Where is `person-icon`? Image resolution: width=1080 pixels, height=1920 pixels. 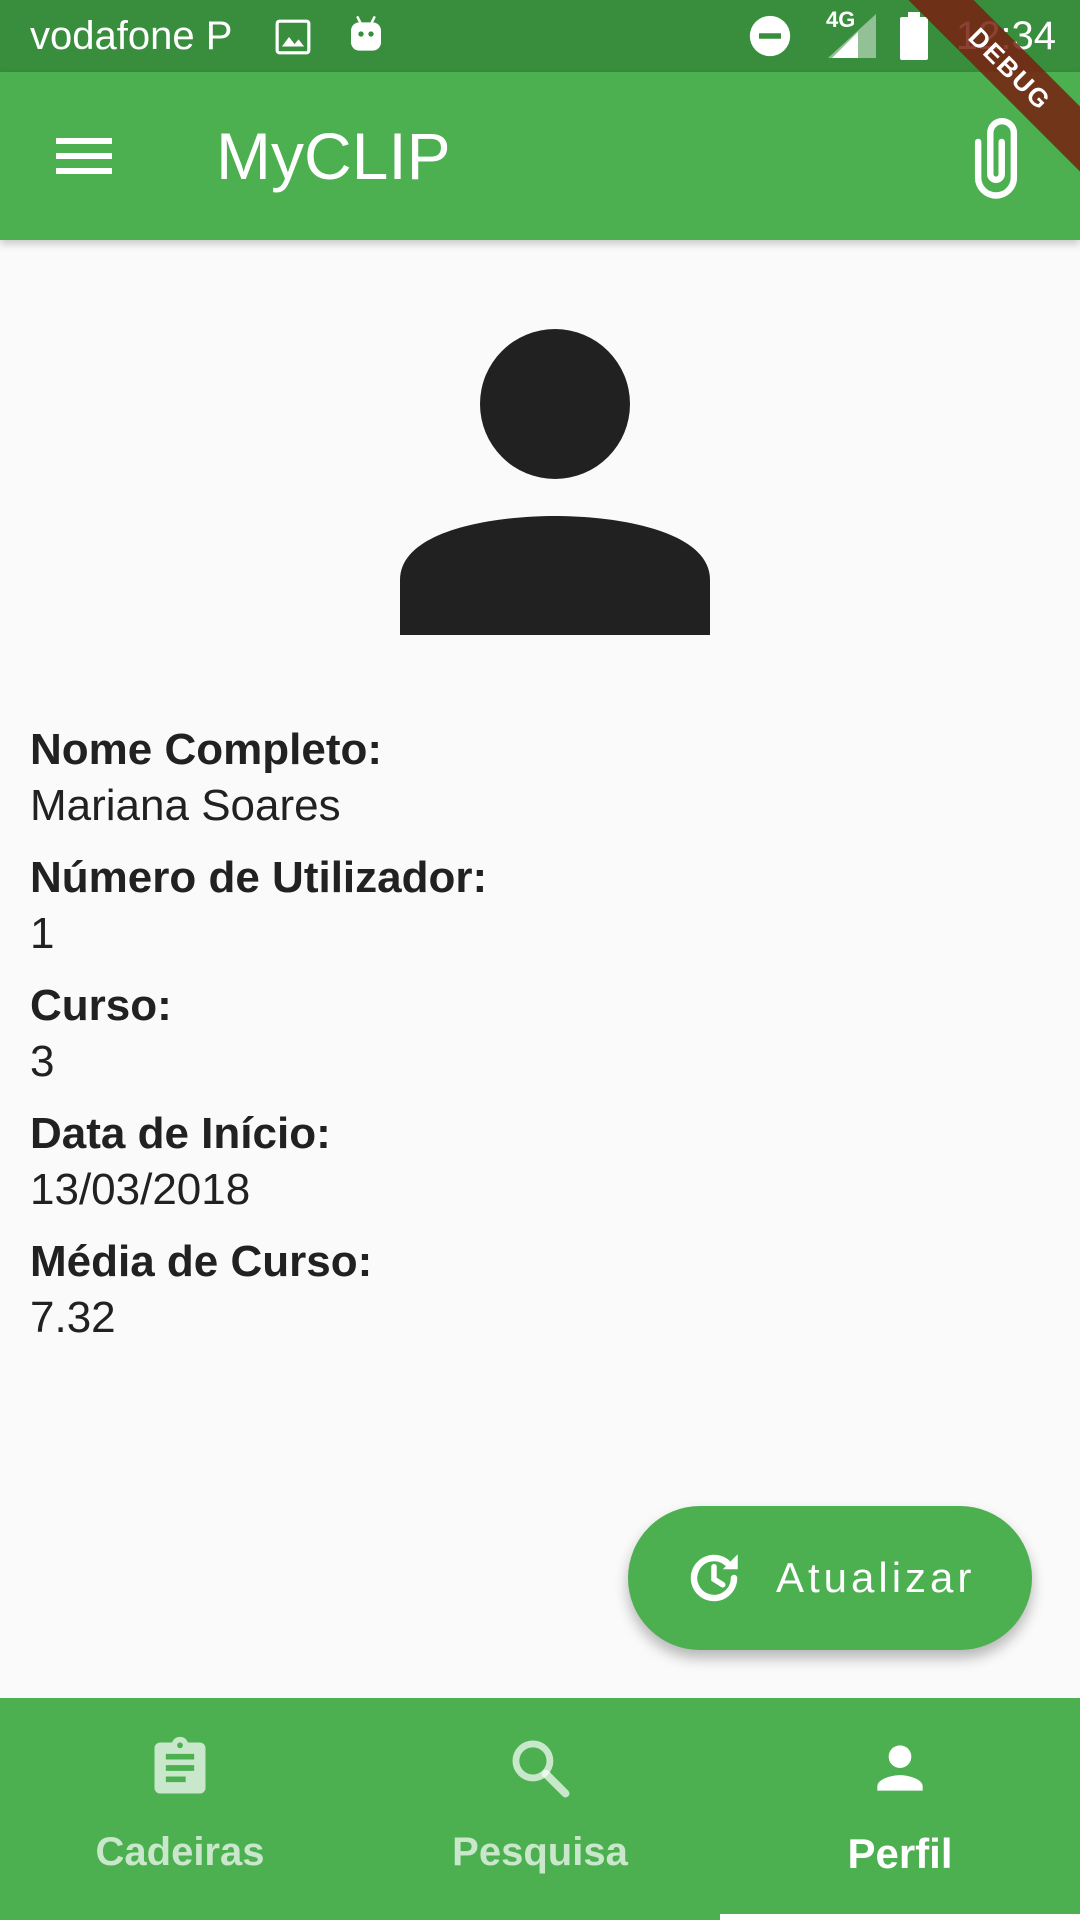 person-icon is located at coordinates (900, 1768).